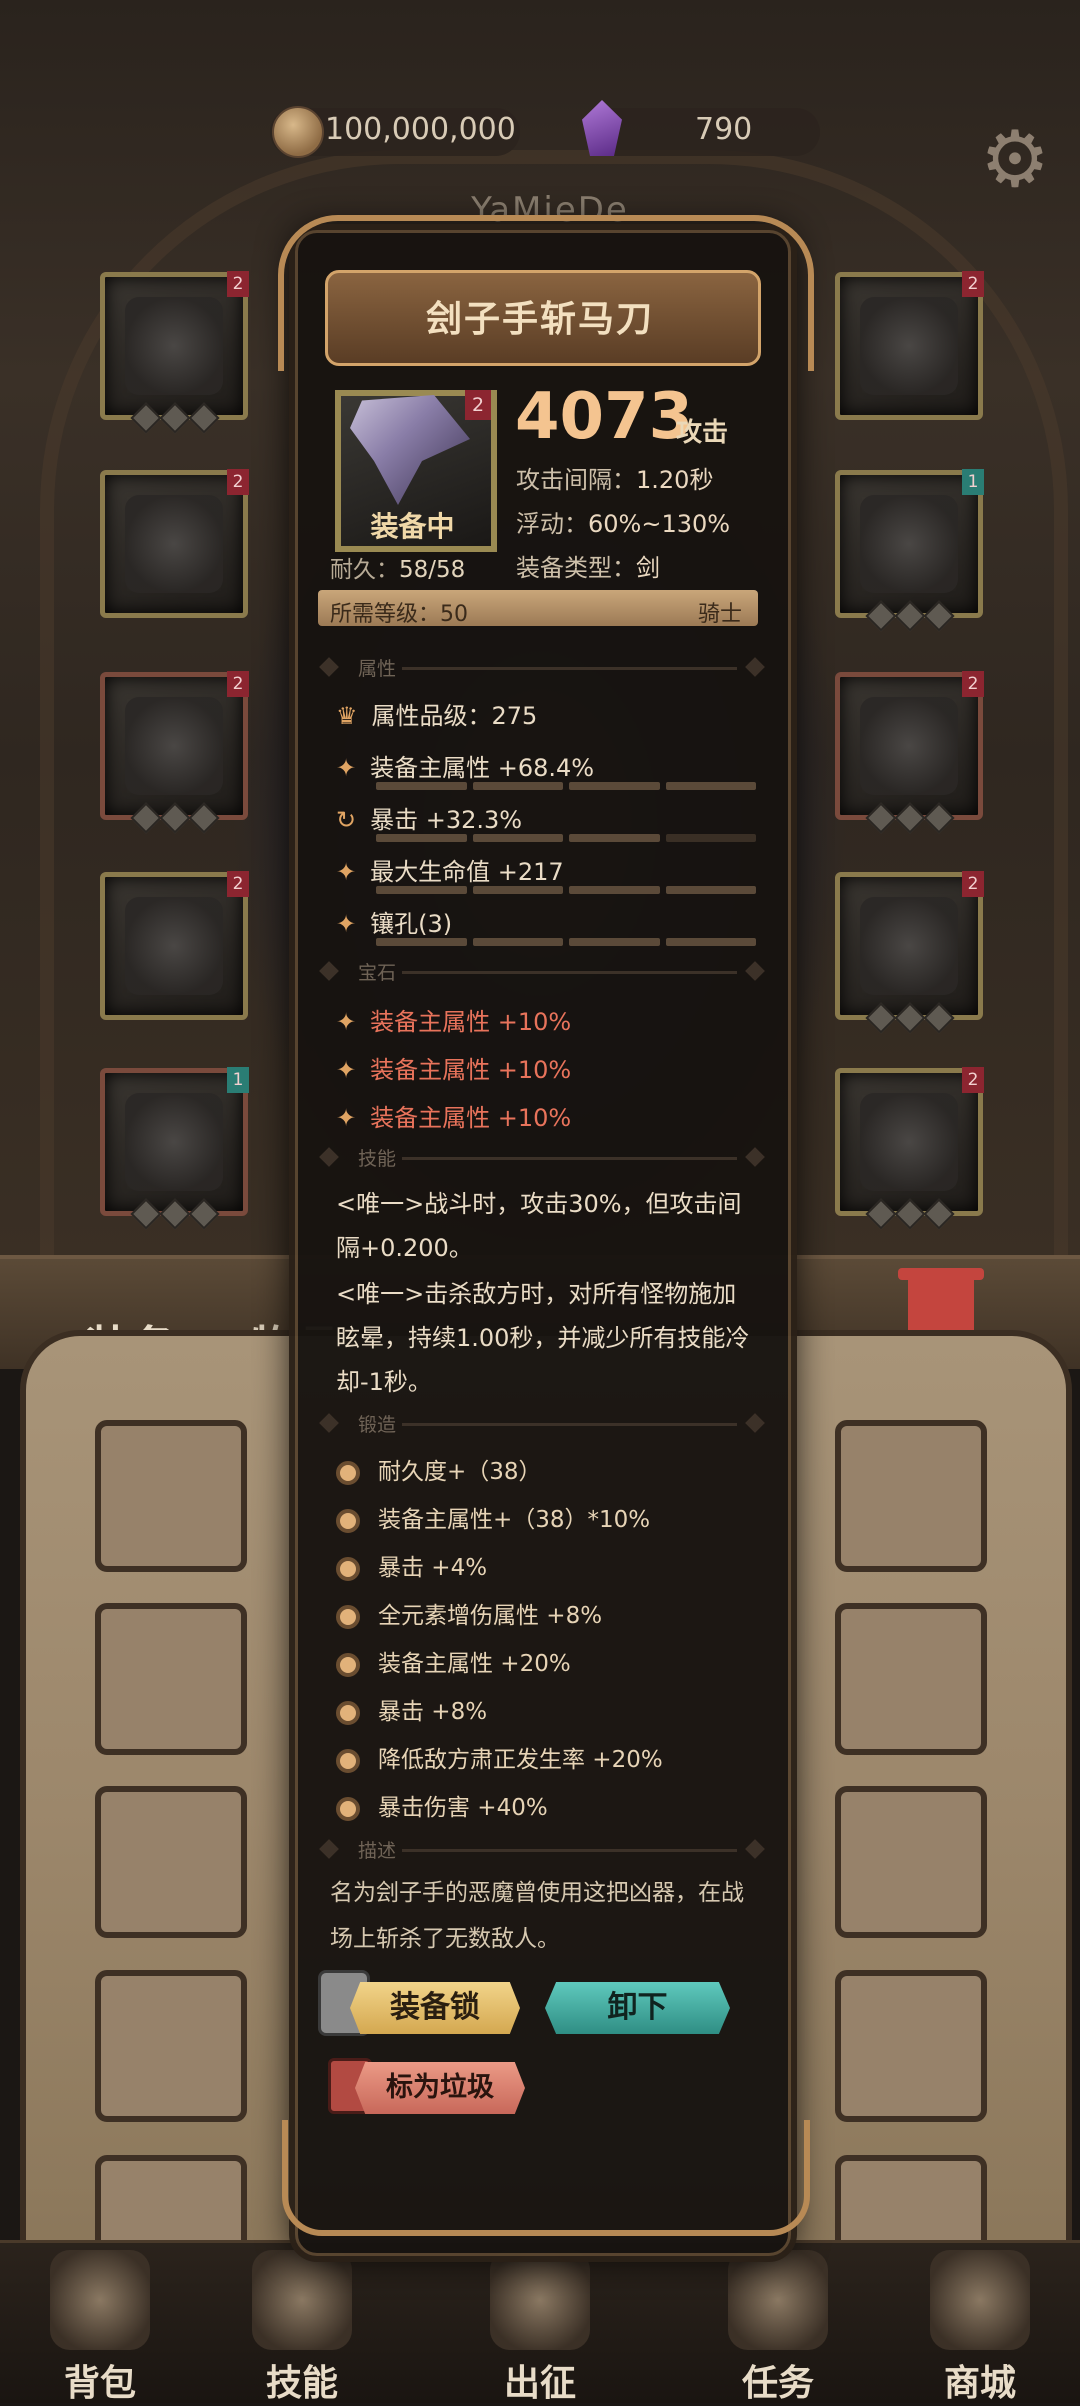  What do you see at coordinates (539, 319) in the screenshot?
I see `item-name: 刽子手斩马刀` at bounding box center [539, 319].